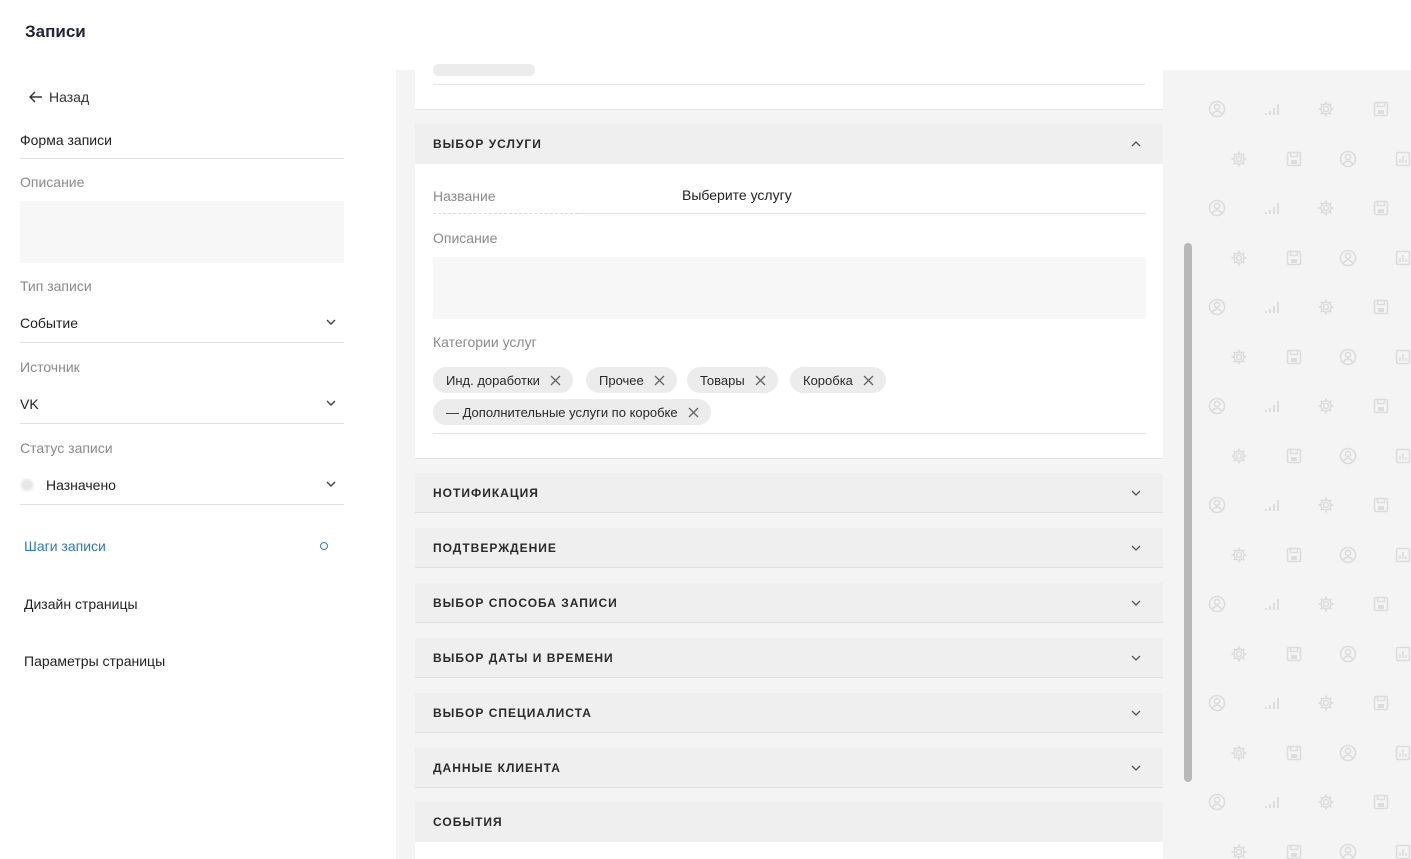 The width and height of the screenshot is (1411, 859). I want to click on category-chip: — Дополнительные услуги по коробке, so click(572, 412).